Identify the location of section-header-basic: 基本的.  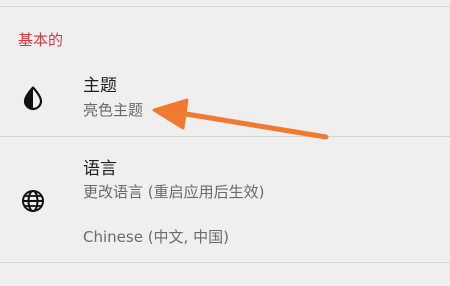
(41, 40).